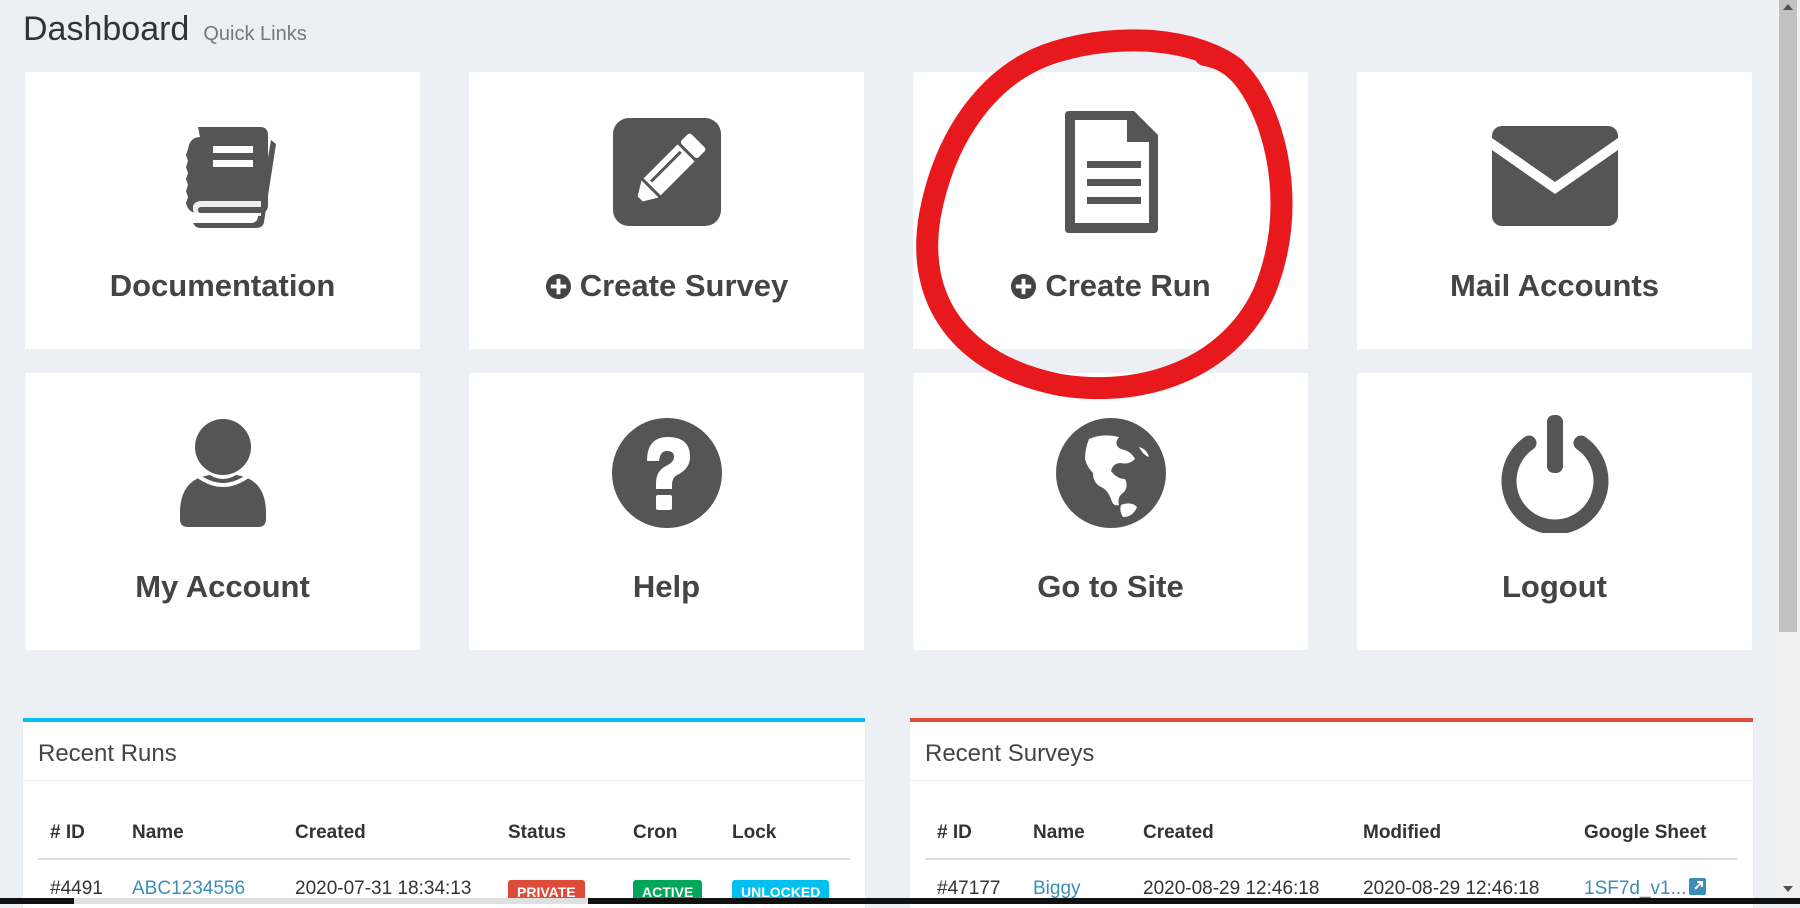  I want to click on run-id: #4491, so click(76, 888).